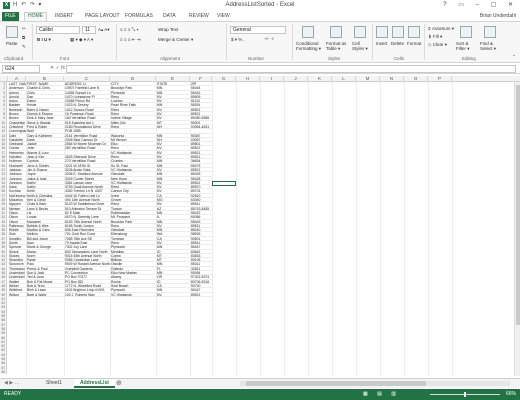  I want to click on formula-bar: G24 ✕ ✓ fx, so click(260, 69).